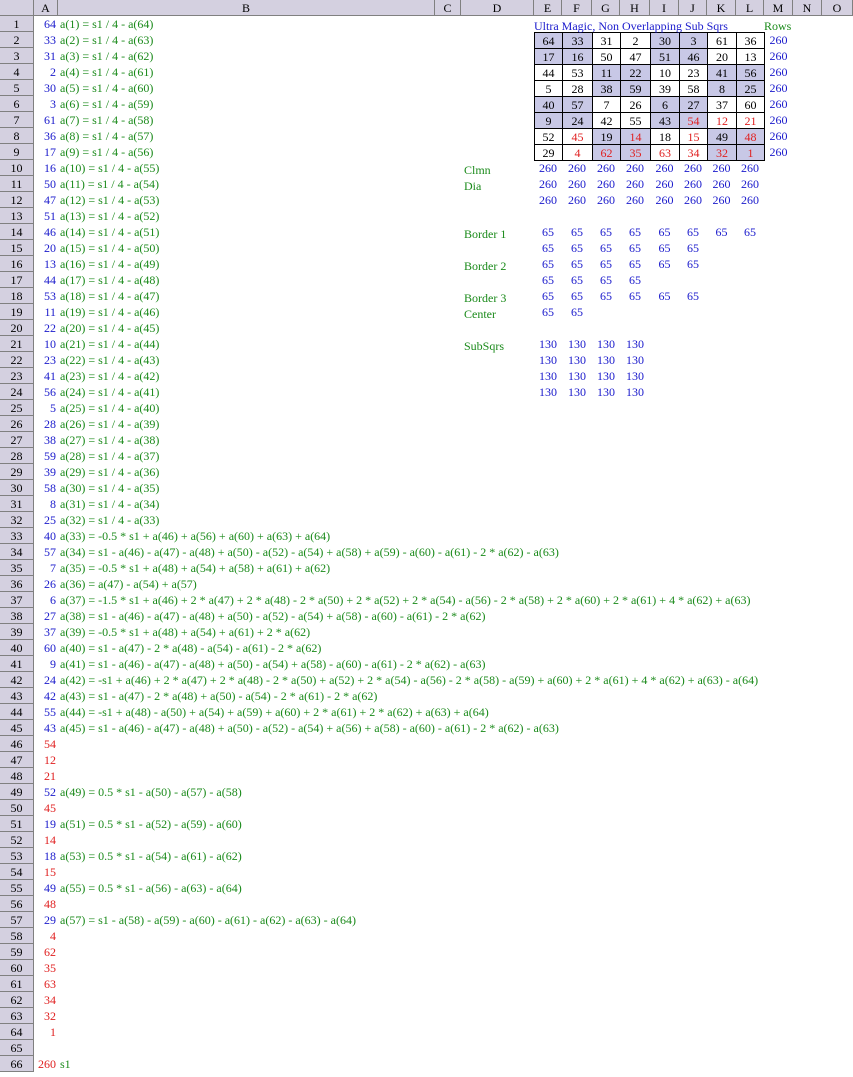  Describe the element at coordinates (109, 264) in the screenshot. I see `cell-b16: a(16) = s1 / 4 - a(49)` at that location.